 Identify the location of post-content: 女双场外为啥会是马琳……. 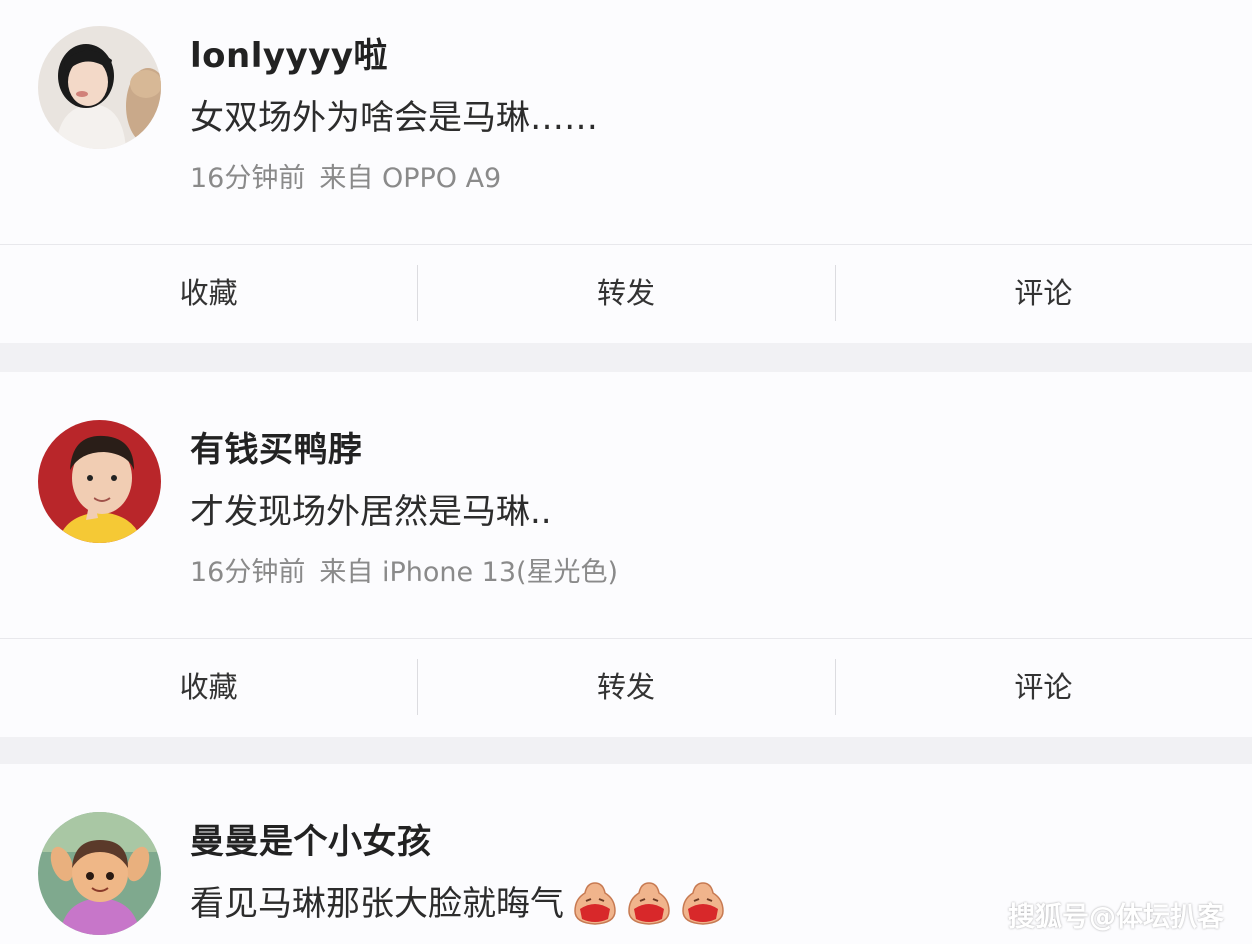
(394, 118).